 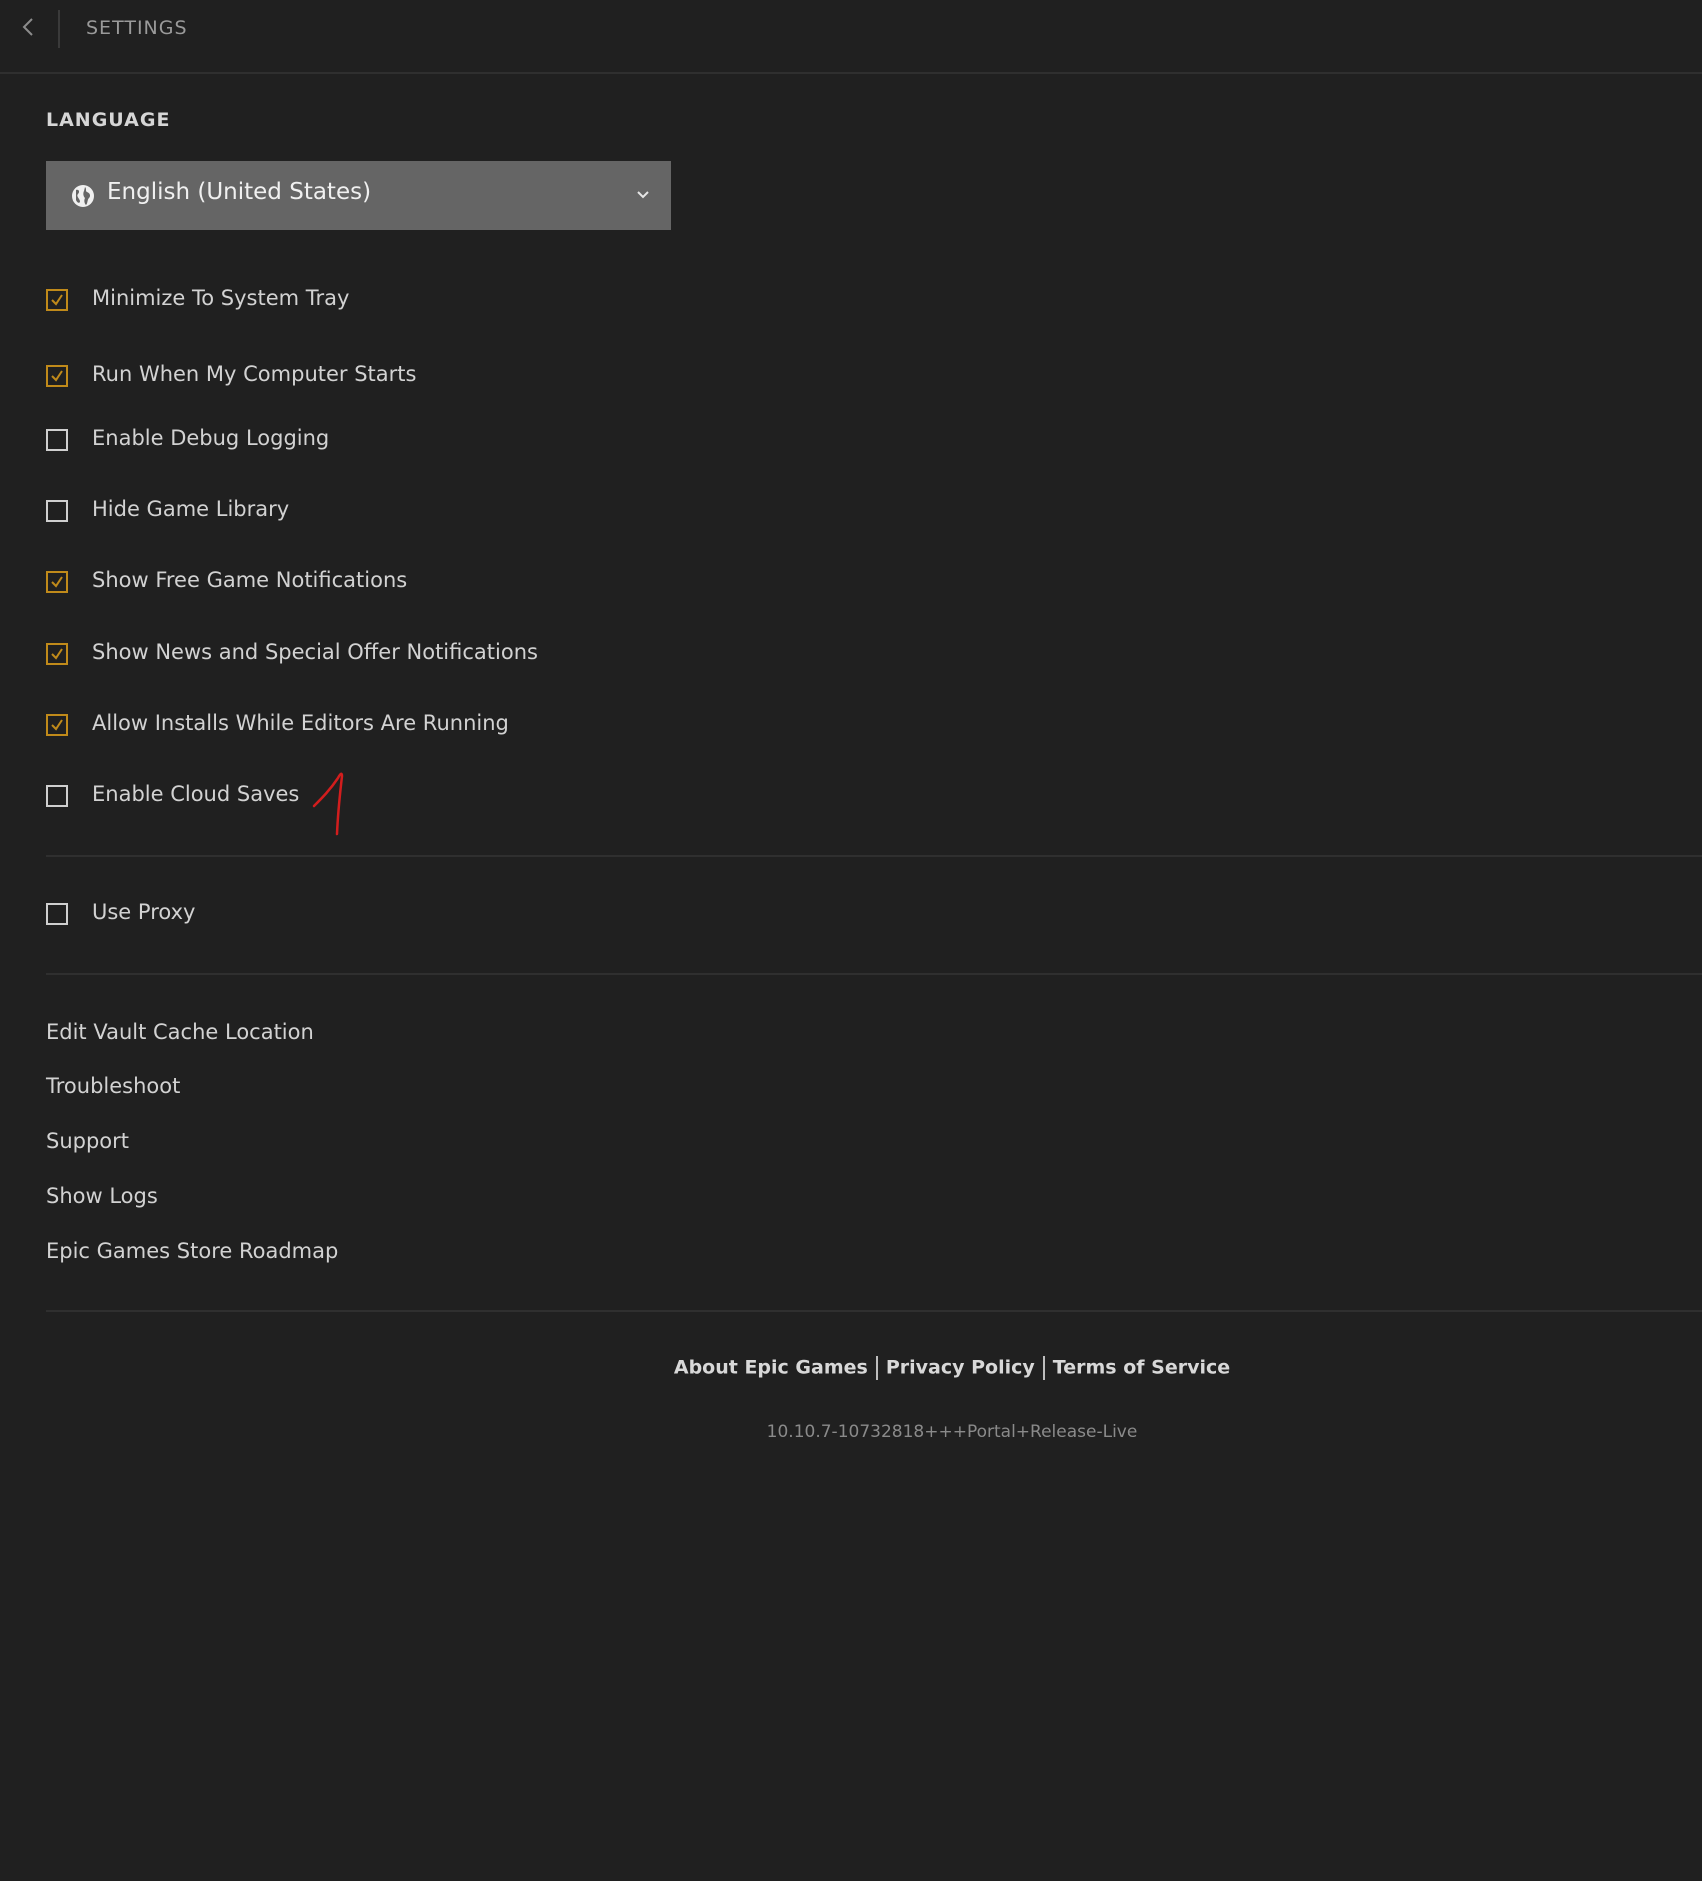 What do you see at coordinates (191, 509) in the screenshot?
I see `option-label: Hide Game Library` at bounding box center [191, 509].